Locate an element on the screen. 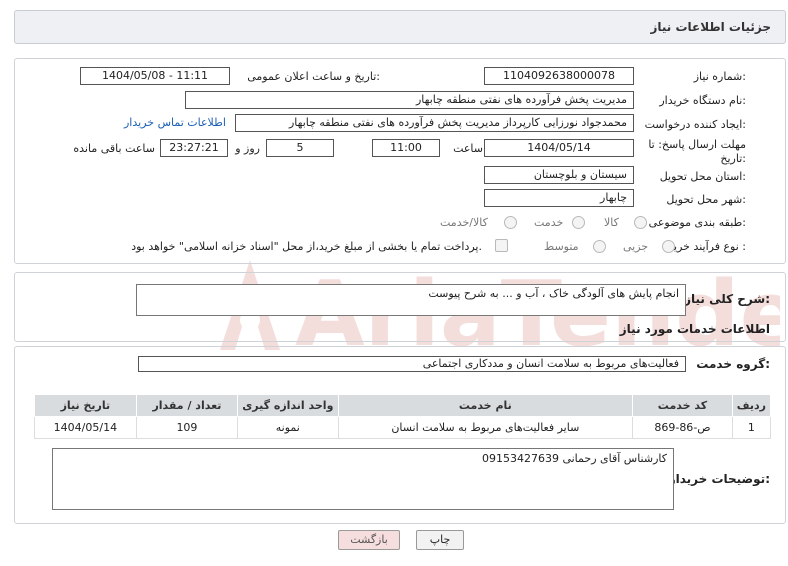 Image resolution: width=788 pixels, height=566 pixels. buyer-notes-field: کارشناس آقای رحمانی 09153427639 is located at coordinates (363, 479).